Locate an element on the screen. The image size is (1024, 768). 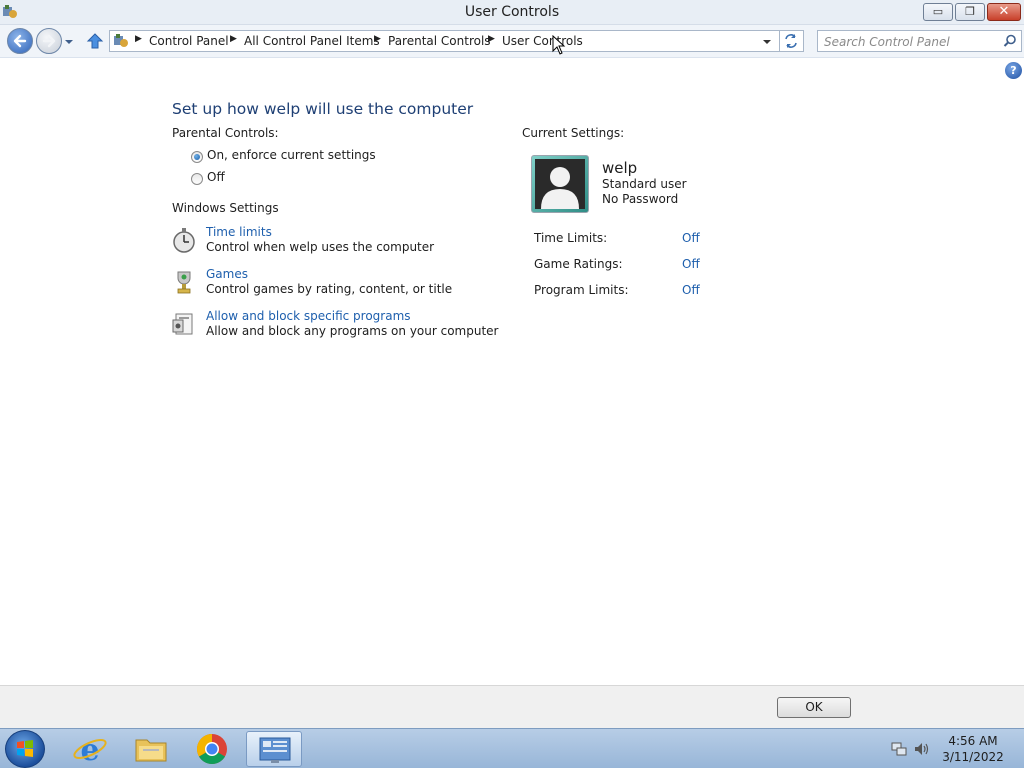
close-button: ✕ is located at coordinates (1004, 12).